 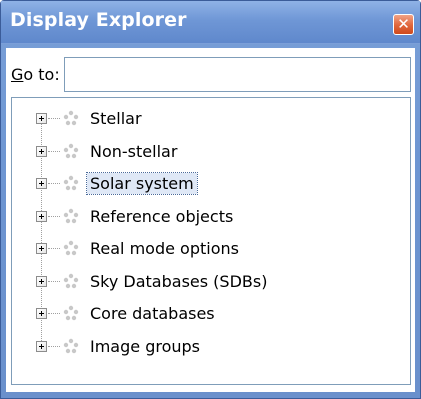 I want to click on goto-label-text: o to:, so click(x=41, y=74).